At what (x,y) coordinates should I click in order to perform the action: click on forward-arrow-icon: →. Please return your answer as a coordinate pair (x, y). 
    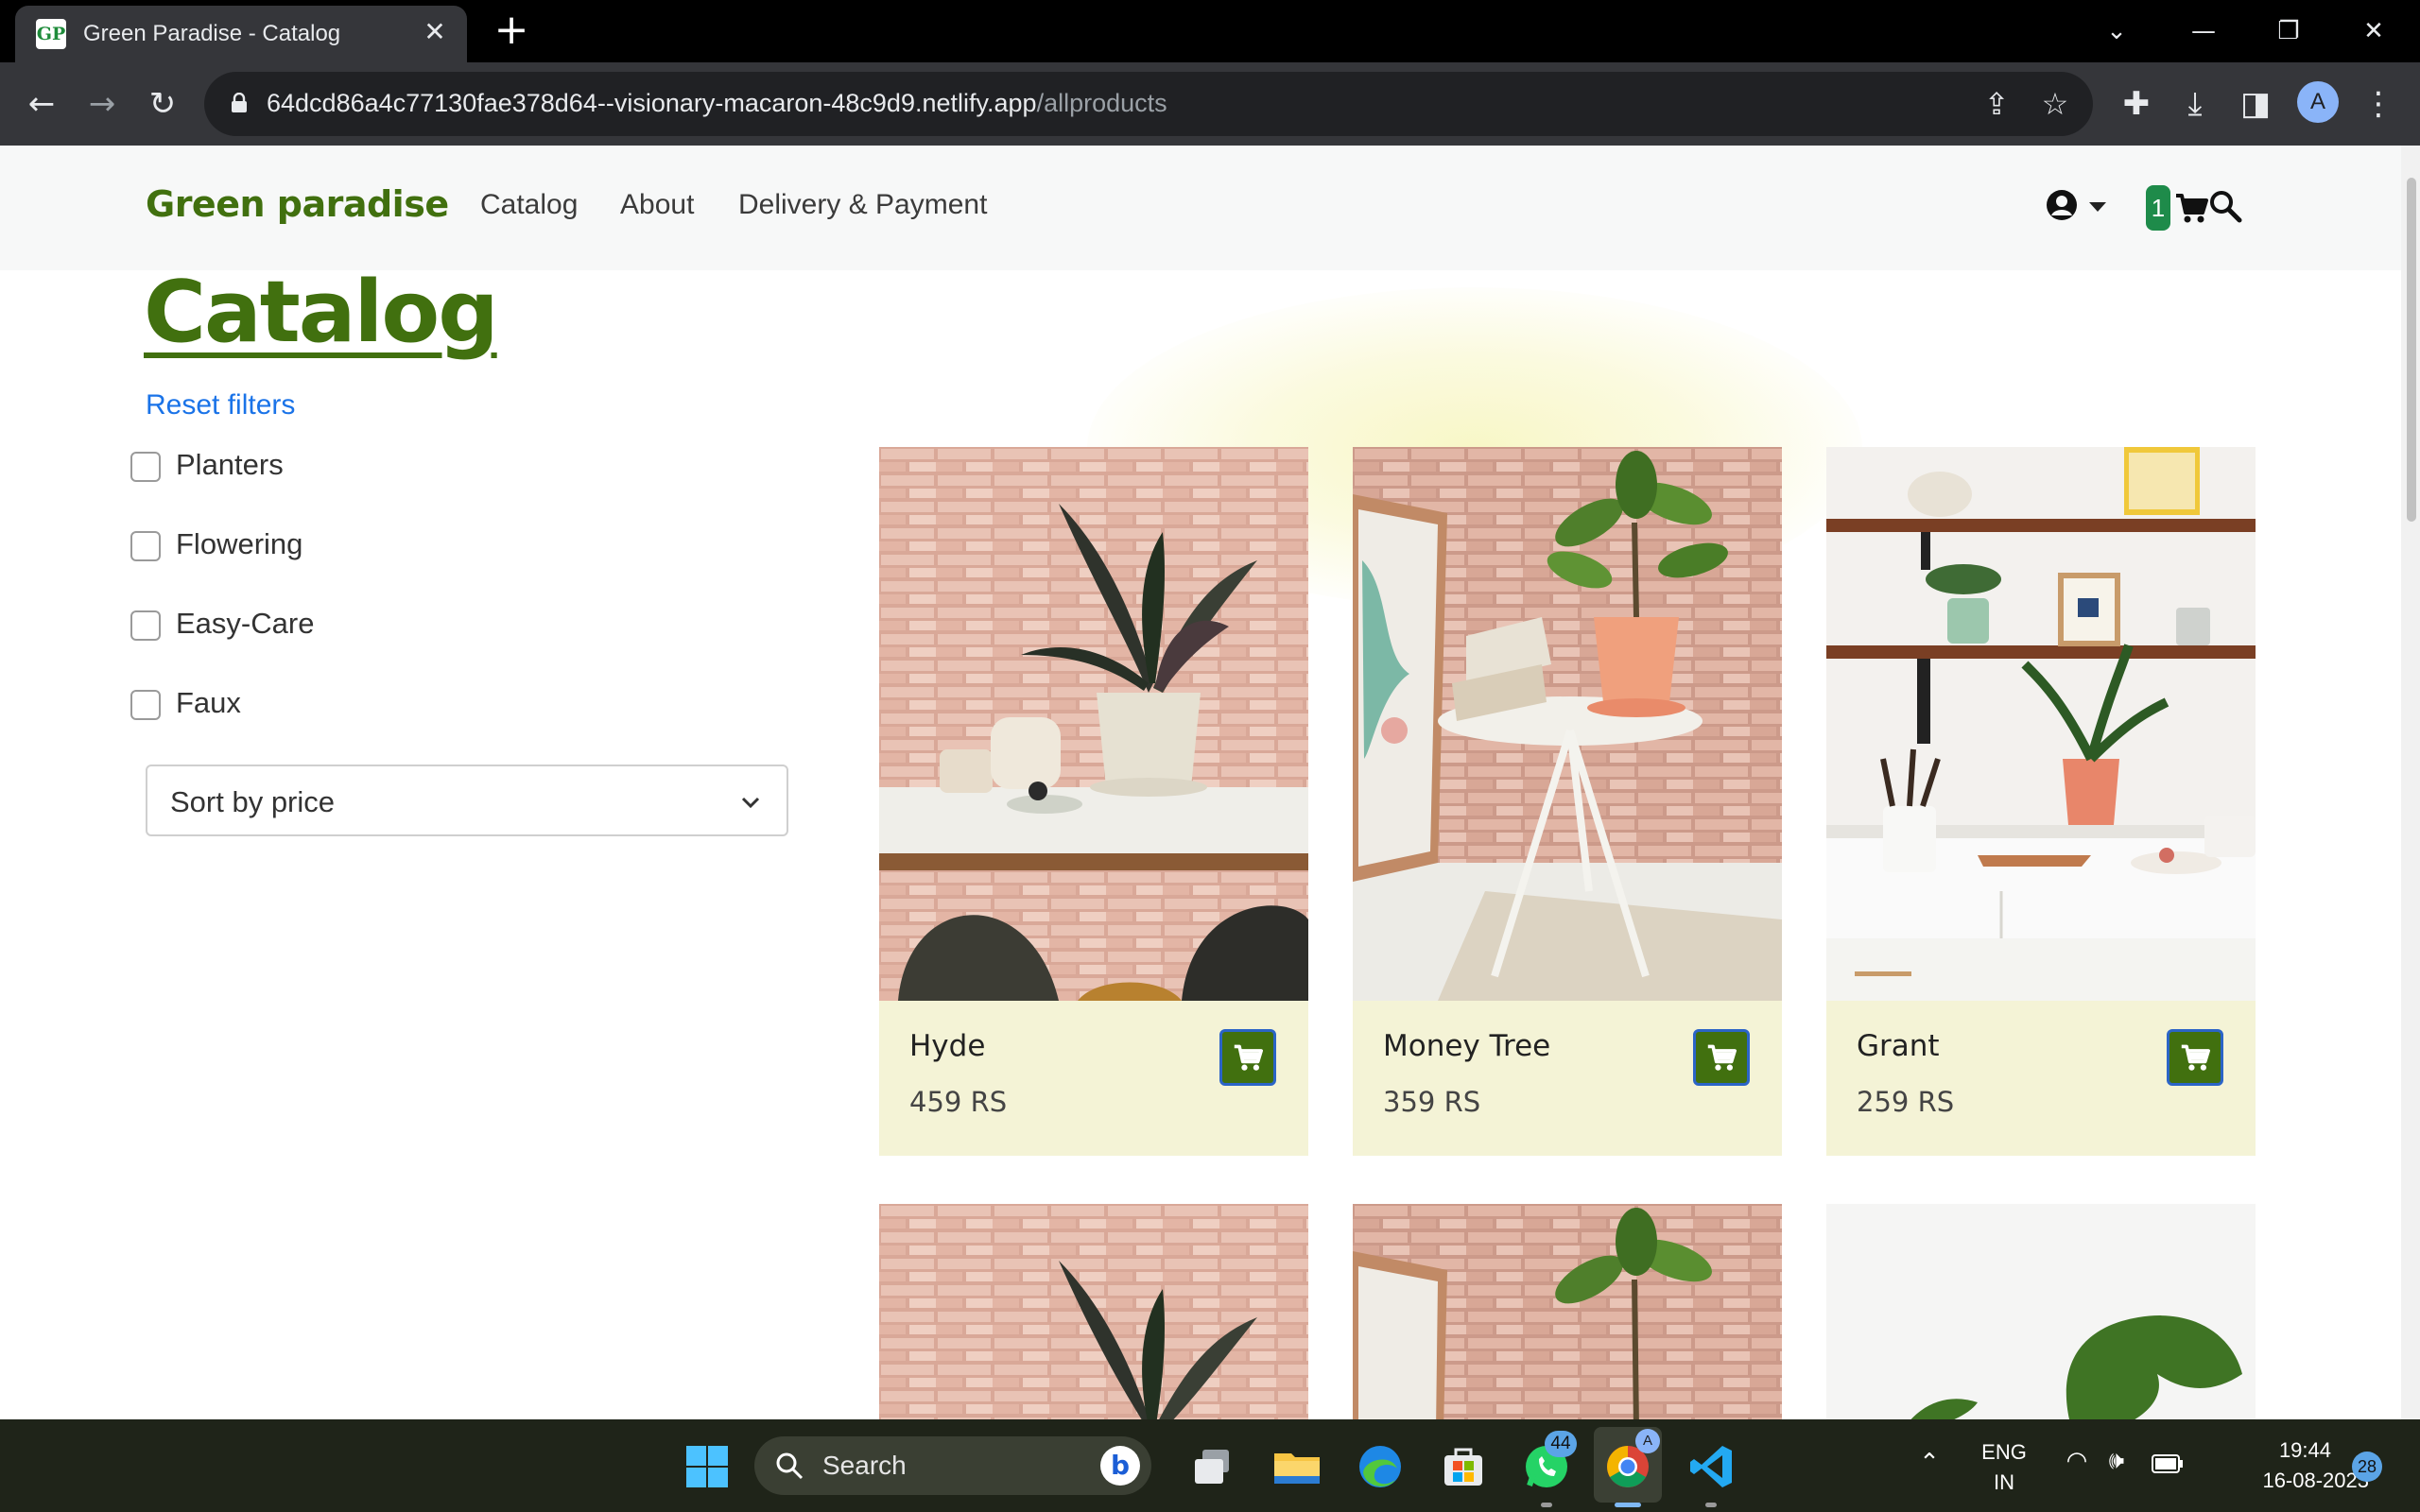
    Looking at the image, I should click on (103, 104).